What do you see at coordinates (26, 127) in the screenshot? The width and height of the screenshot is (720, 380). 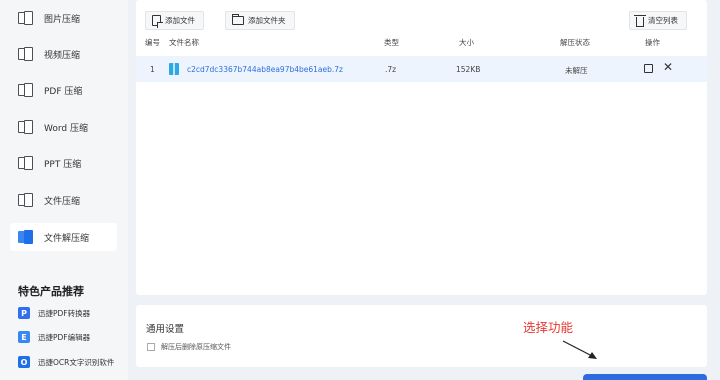 I see `word-compress-icon` at bounding box center [26, 127].